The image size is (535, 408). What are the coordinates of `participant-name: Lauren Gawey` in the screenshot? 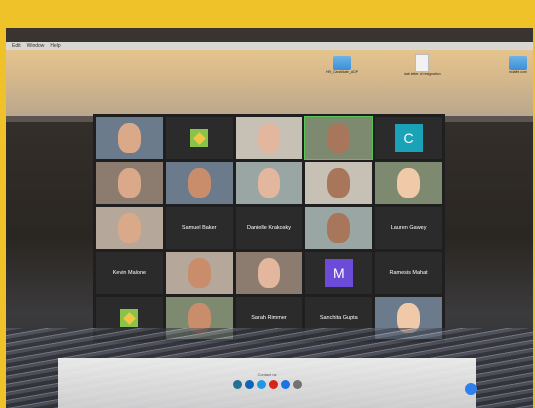 It's located at (408, 228).